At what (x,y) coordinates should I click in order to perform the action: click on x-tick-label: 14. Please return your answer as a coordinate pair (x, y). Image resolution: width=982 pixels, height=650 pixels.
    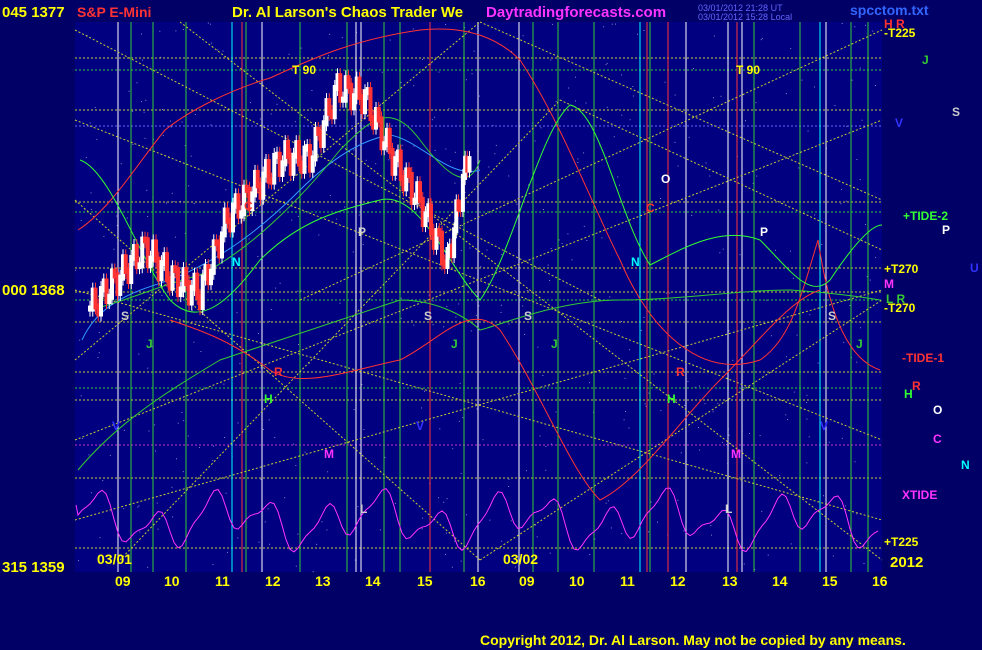
    Looking at the image, I should click on (780, 581).